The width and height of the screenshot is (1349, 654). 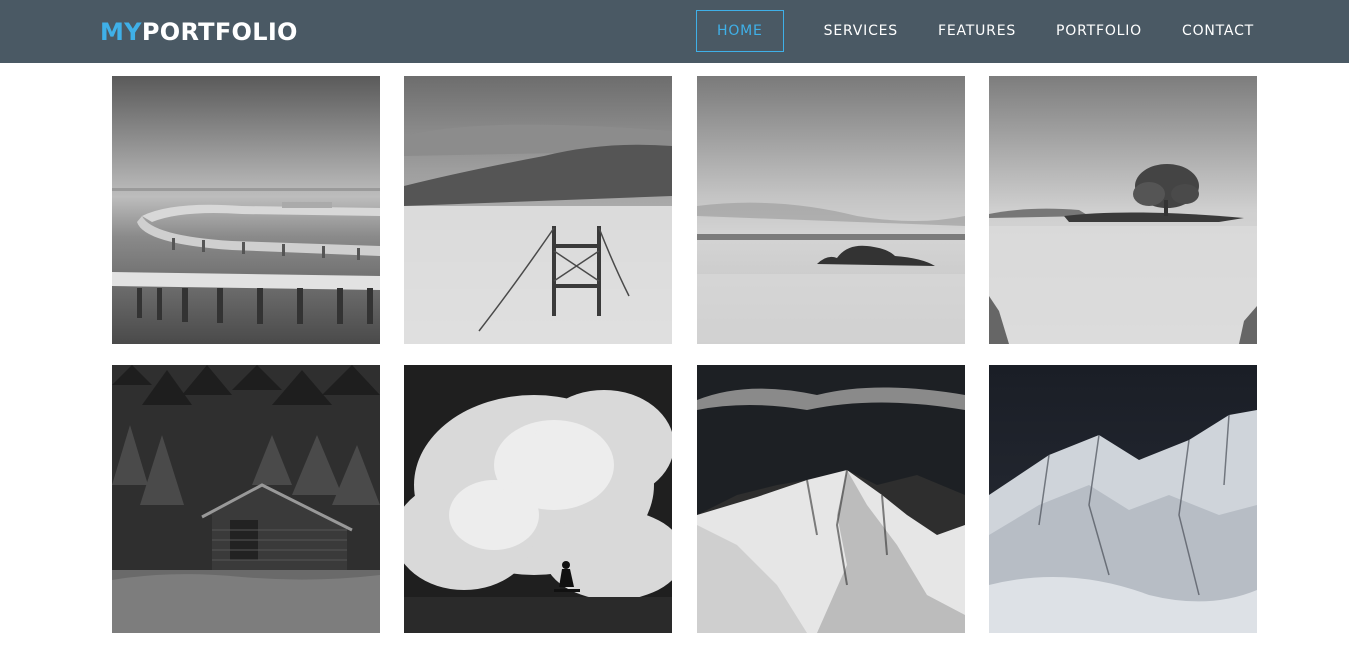 I want to click on gallery-item-bridge, so click(x=538, y=210).